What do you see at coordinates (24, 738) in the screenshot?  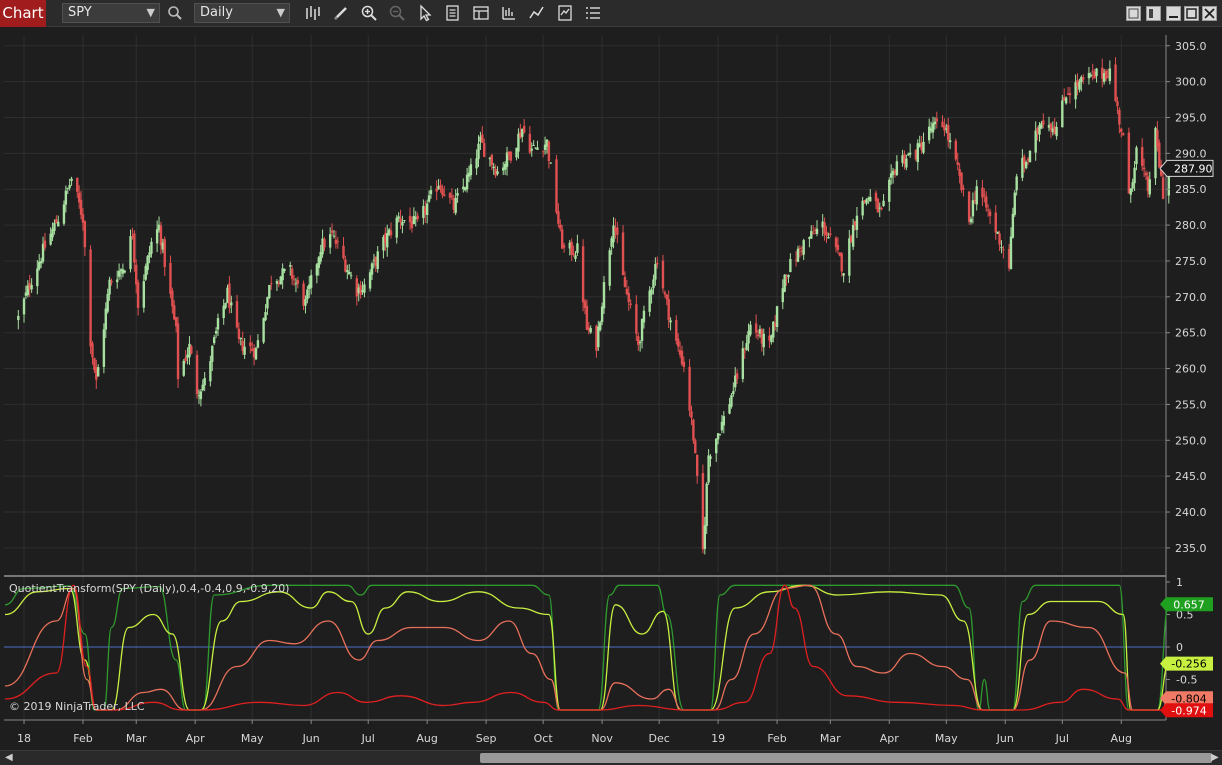 I see `time-tick-label: 18` at bounding box center [24, 738].